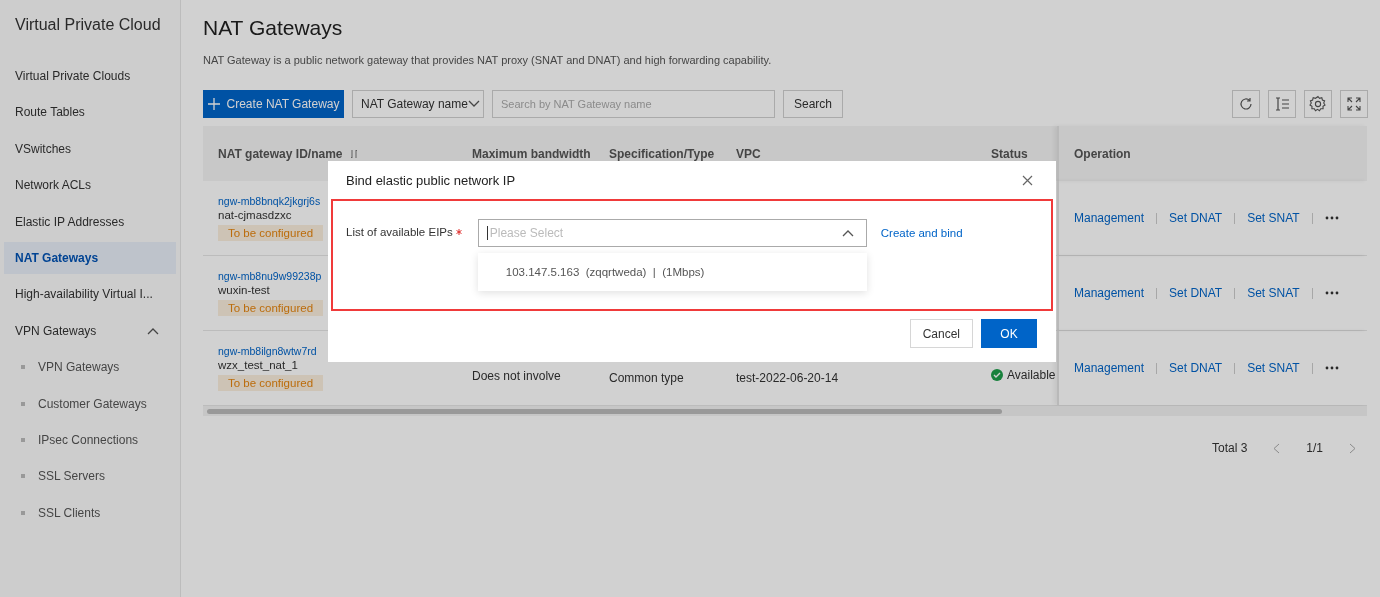 This screenshot has width=1380, height=597. I want to click on settings-button, so click(1318, 104).